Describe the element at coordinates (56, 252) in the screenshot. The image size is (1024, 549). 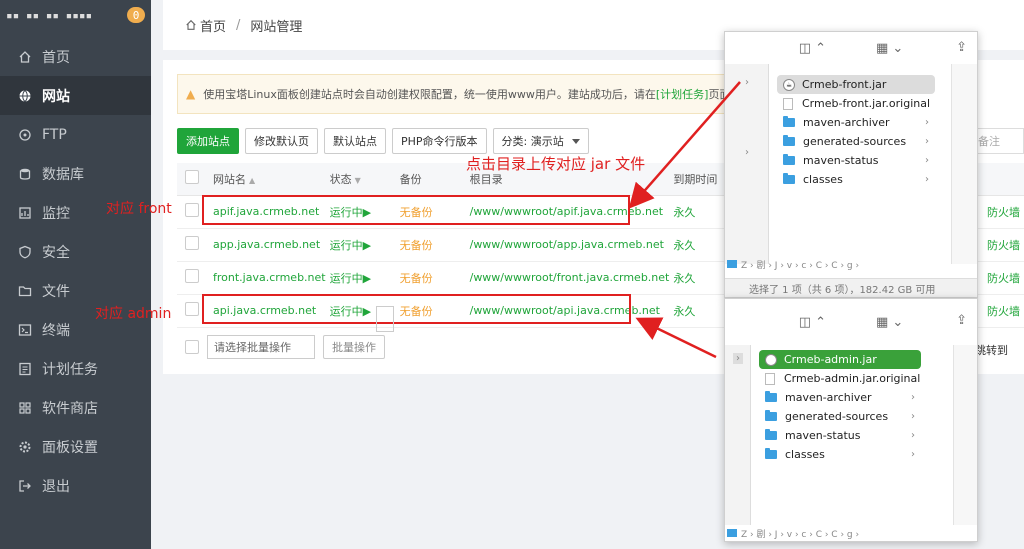
I see `sidebar-item-label: 安全` at that location.